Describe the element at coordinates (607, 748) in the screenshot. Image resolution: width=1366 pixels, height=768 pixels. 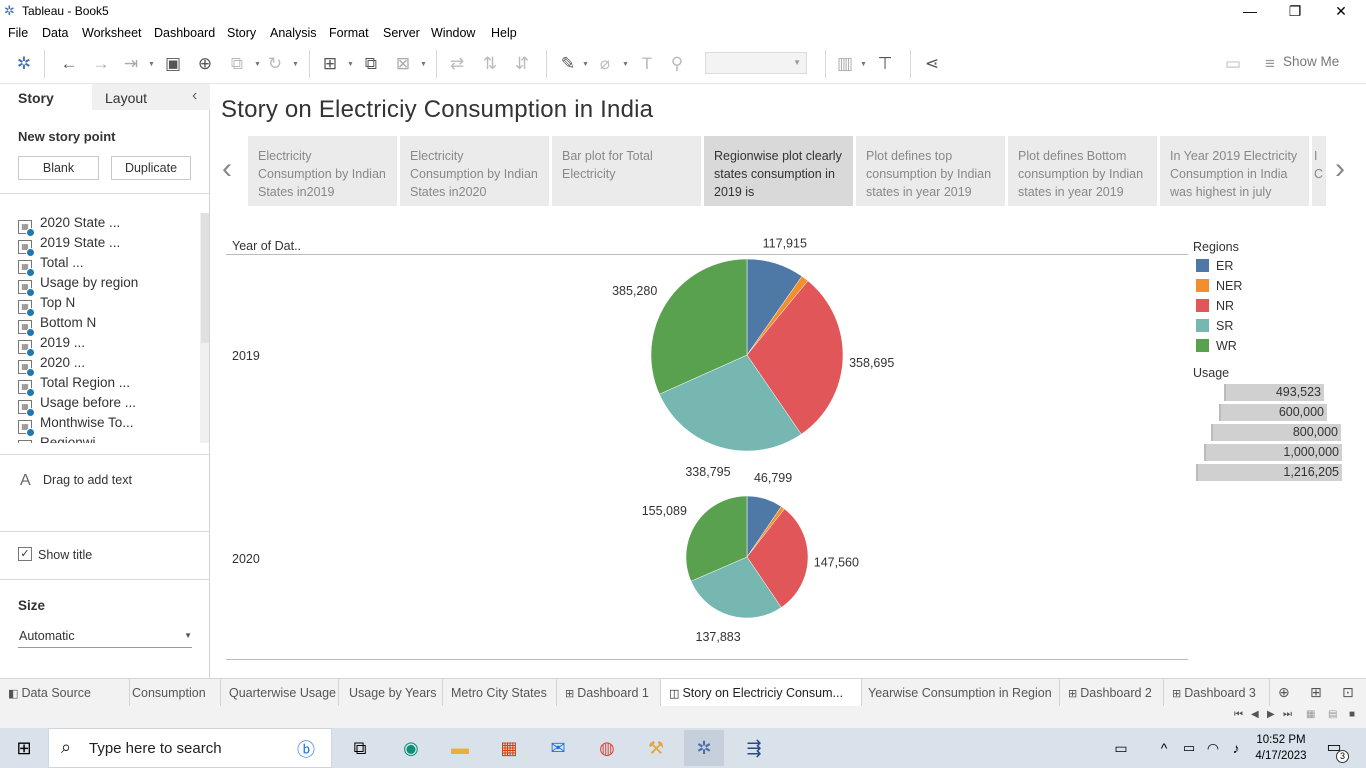
I see `chrome-icon: ◍` at that location.